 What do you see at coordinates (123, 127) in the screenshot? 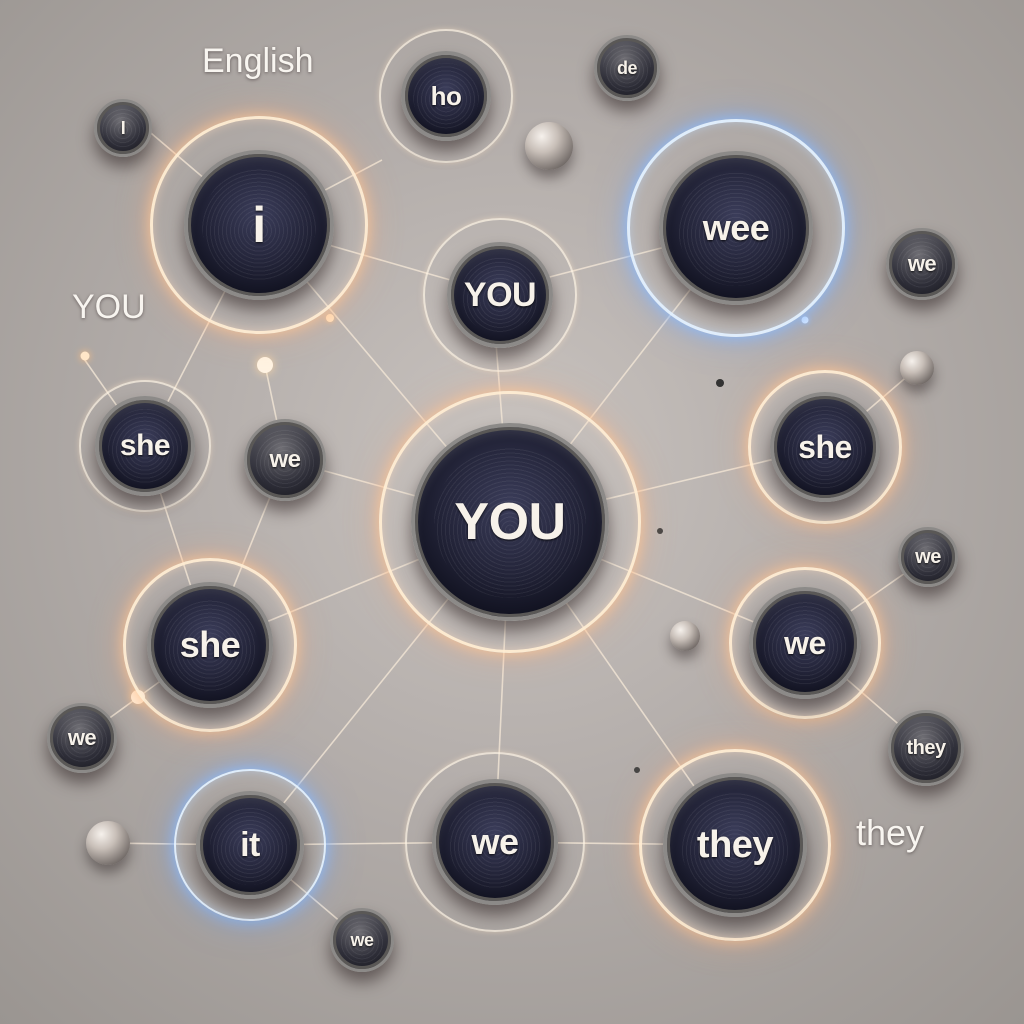
I see `node-label: I` at bounding box center [123, 127].